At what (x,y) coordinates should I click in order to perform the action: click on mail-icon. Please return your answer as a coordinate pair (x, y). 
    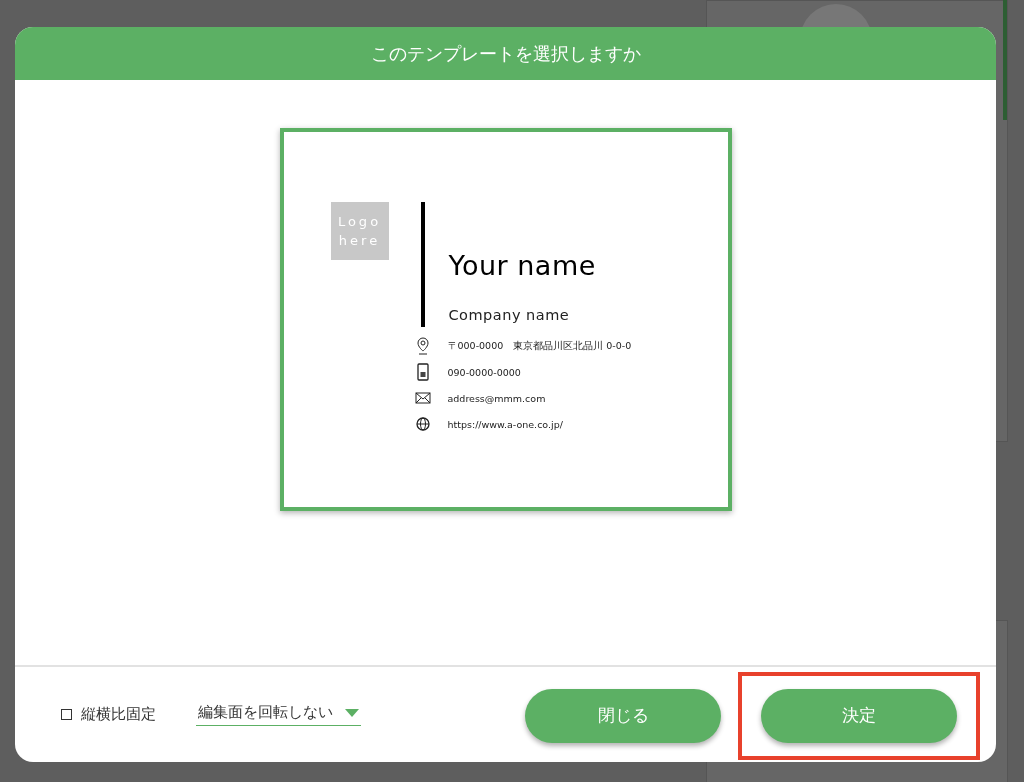
    Looking at the image, I should click on (422, 398).